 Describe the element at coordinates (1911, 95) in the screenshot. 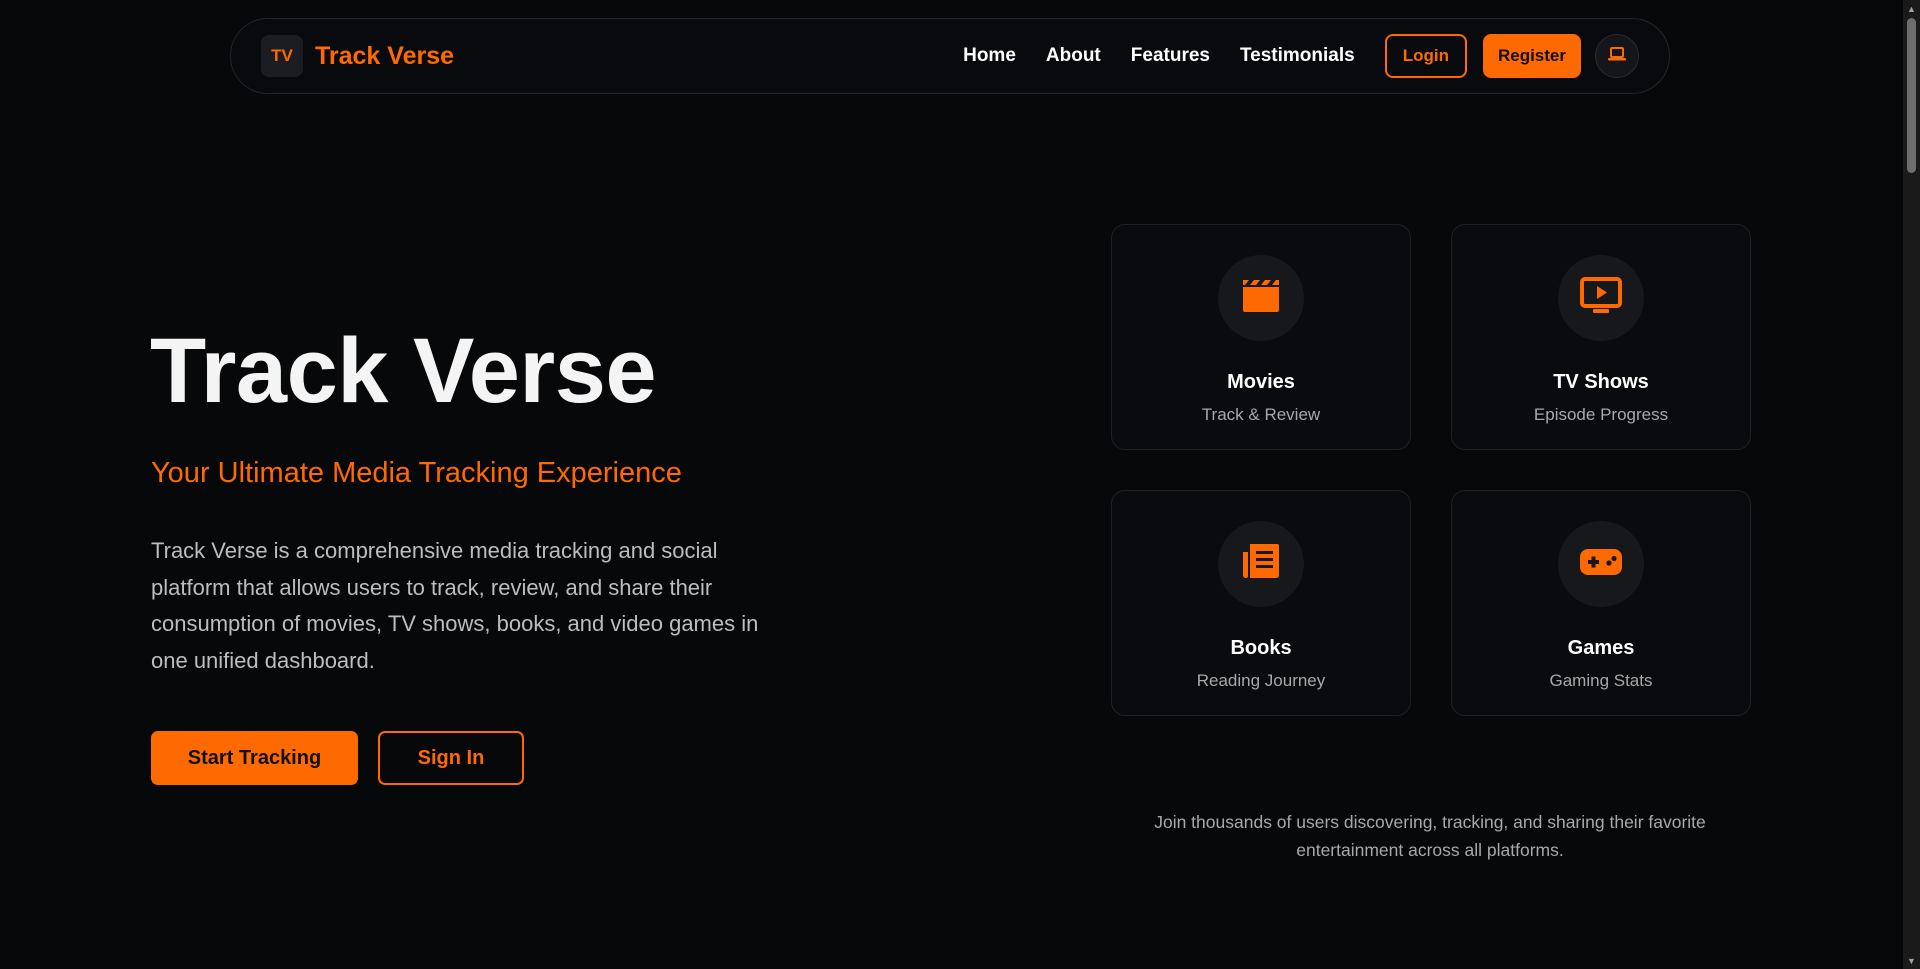

I see `scrollbar-thumb` at that location.